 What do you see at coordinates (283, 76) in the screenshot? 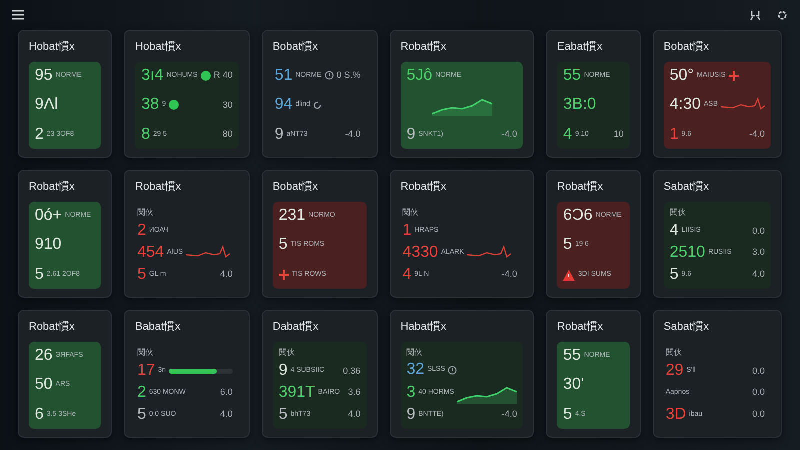
I see `metric-value: 51` at bounding box center [283, 76].